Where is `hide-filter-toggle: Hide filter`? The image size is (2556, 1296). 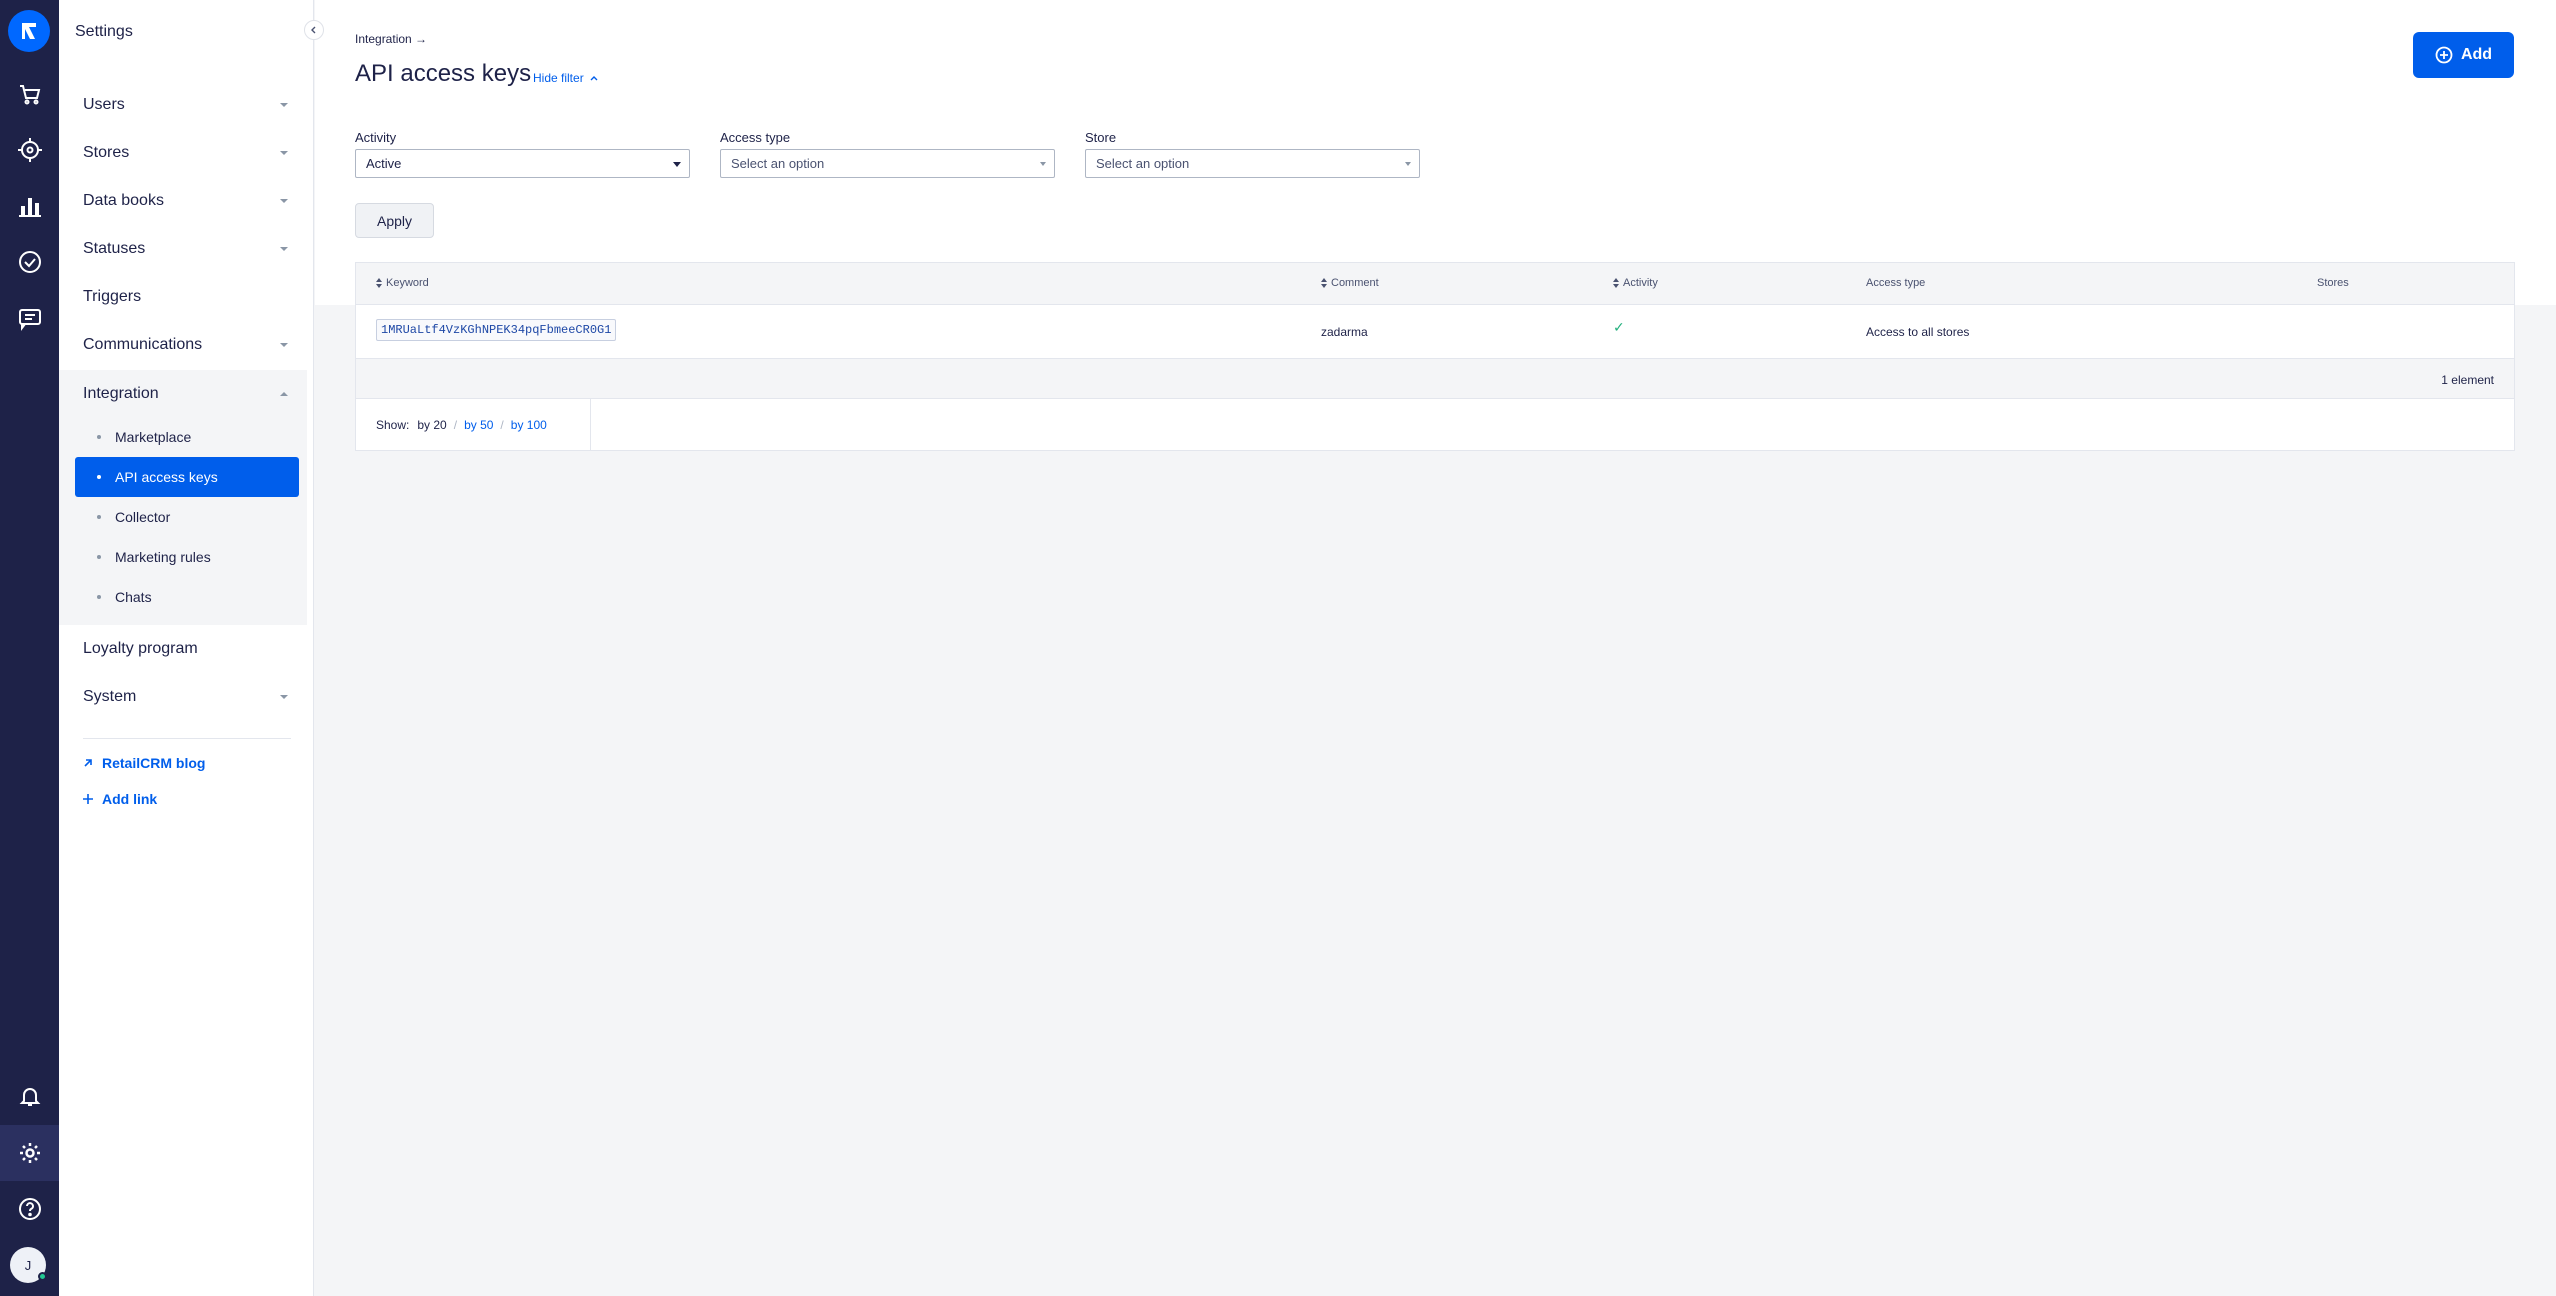 hide-filter-toggle: Hide filter is located at coordinates (565, 78).